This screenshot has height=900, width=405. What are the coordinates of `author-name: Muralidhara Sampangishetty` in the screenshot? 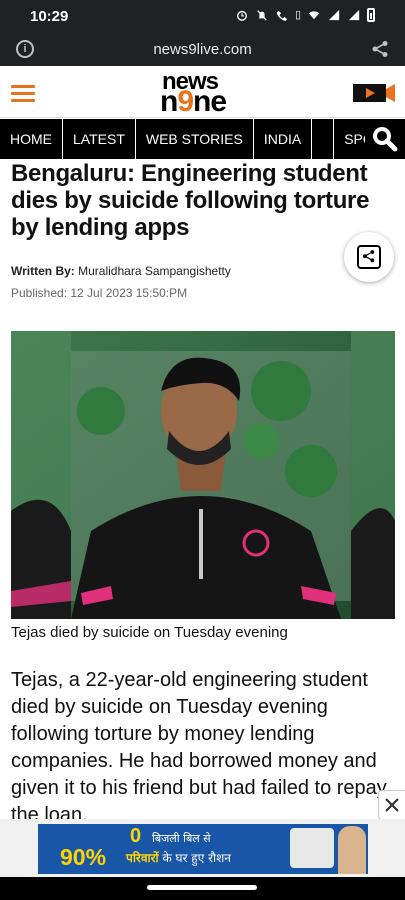 It's located at (154, 271).